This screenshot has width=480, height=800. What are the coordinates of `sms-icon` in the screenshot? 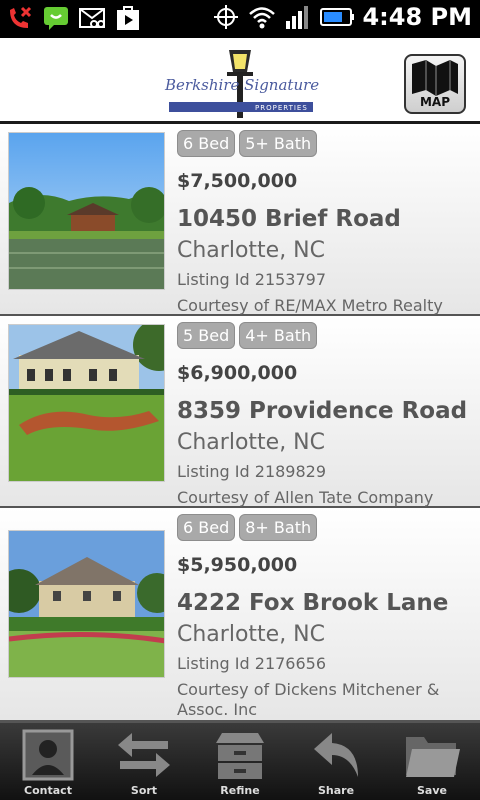 It's located at (56, 18).